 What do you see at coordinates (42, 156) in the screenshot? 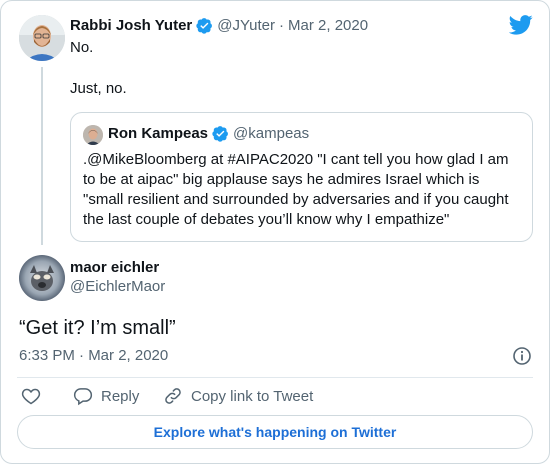
I see `thread-connector` at bounding box center [42, 156].